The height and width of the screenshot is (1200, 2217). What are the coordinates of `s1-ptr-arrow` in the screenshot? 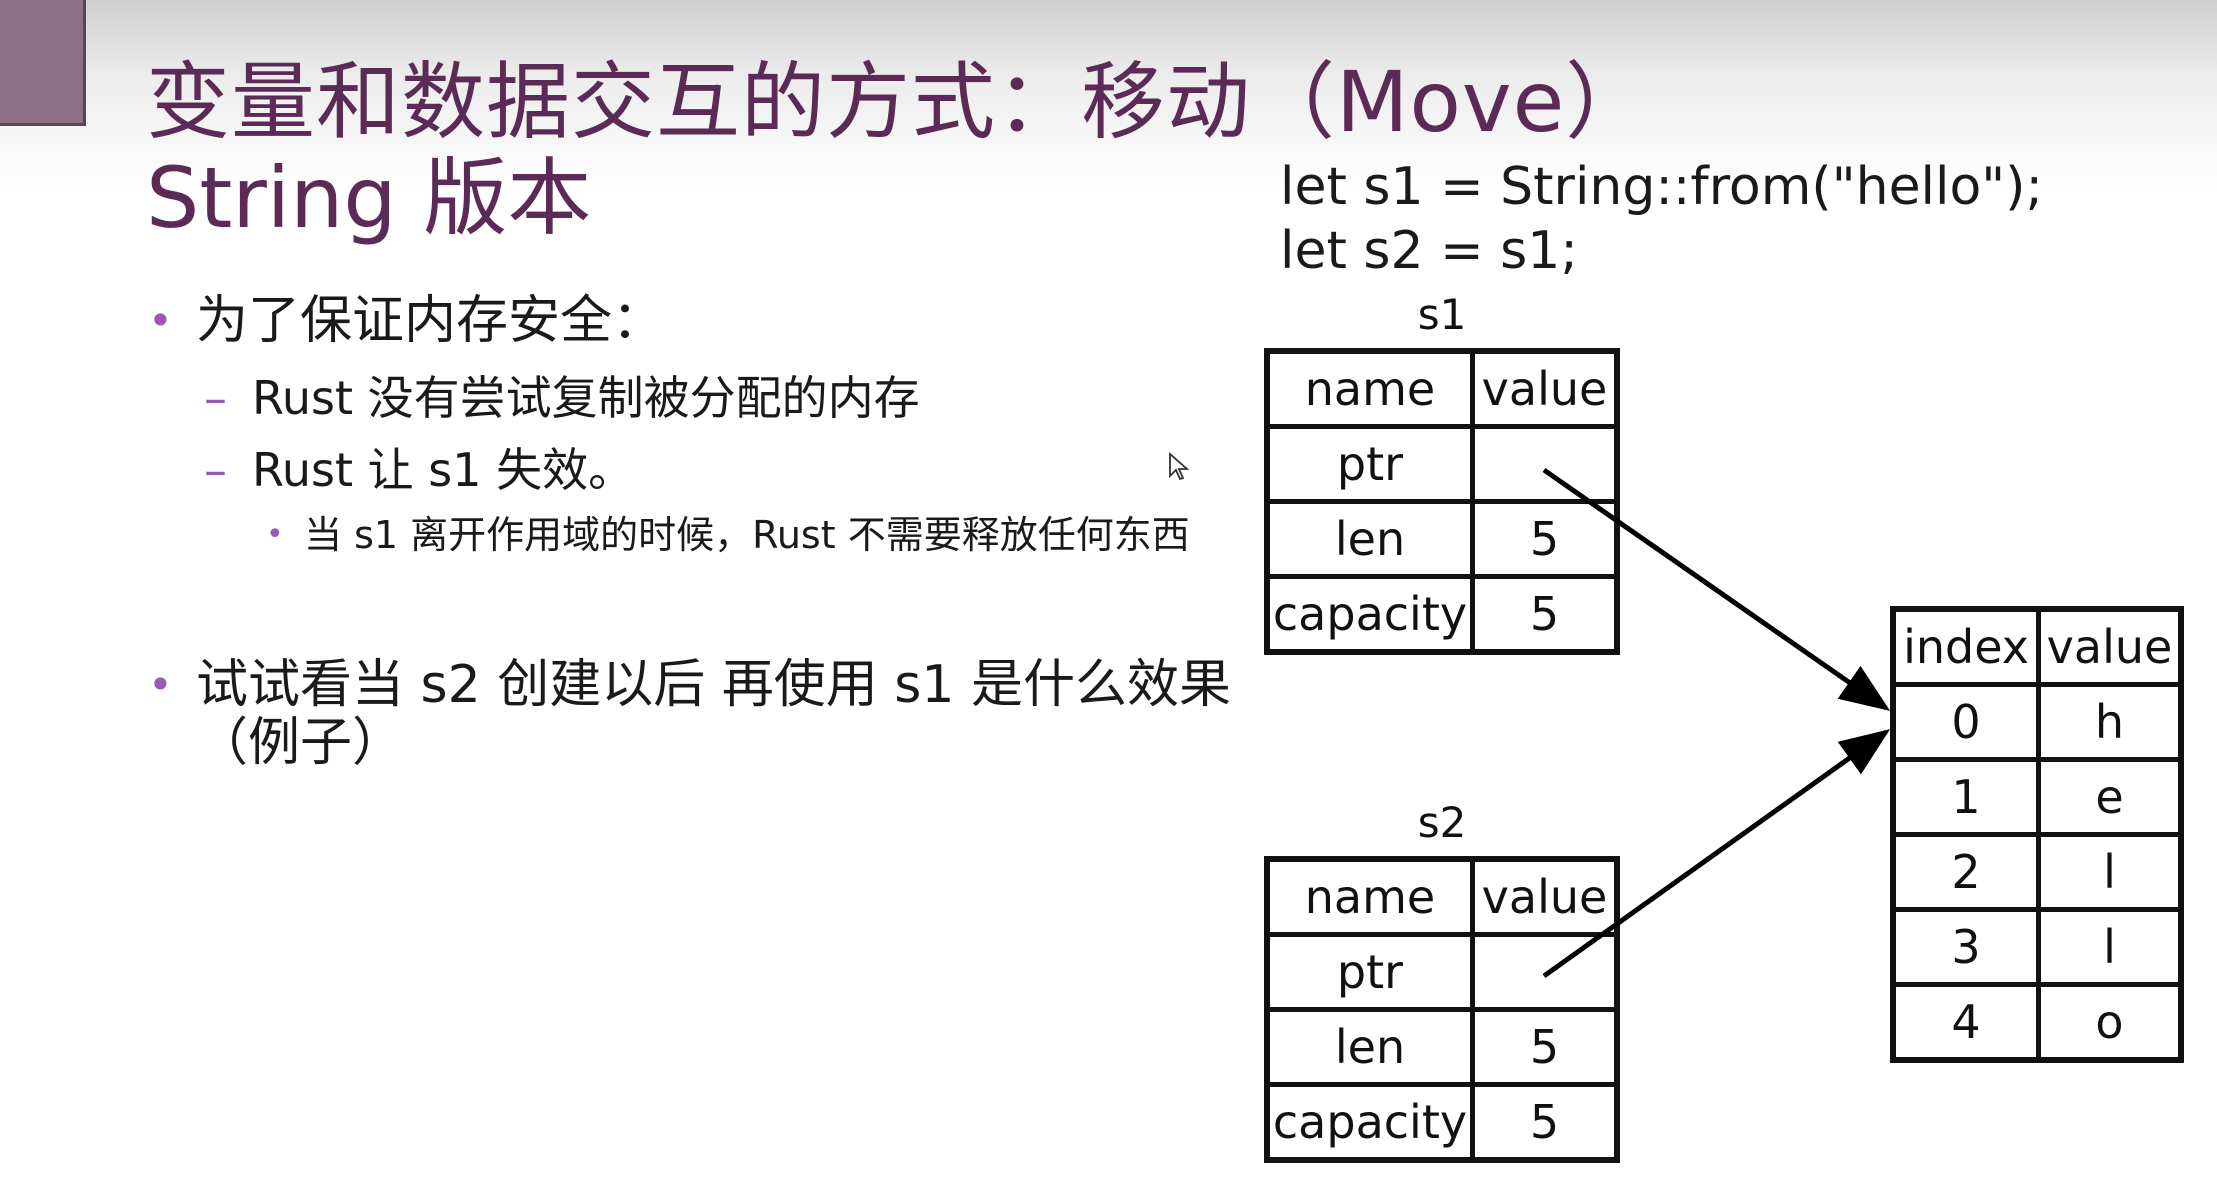 It's located at (1716, 589).